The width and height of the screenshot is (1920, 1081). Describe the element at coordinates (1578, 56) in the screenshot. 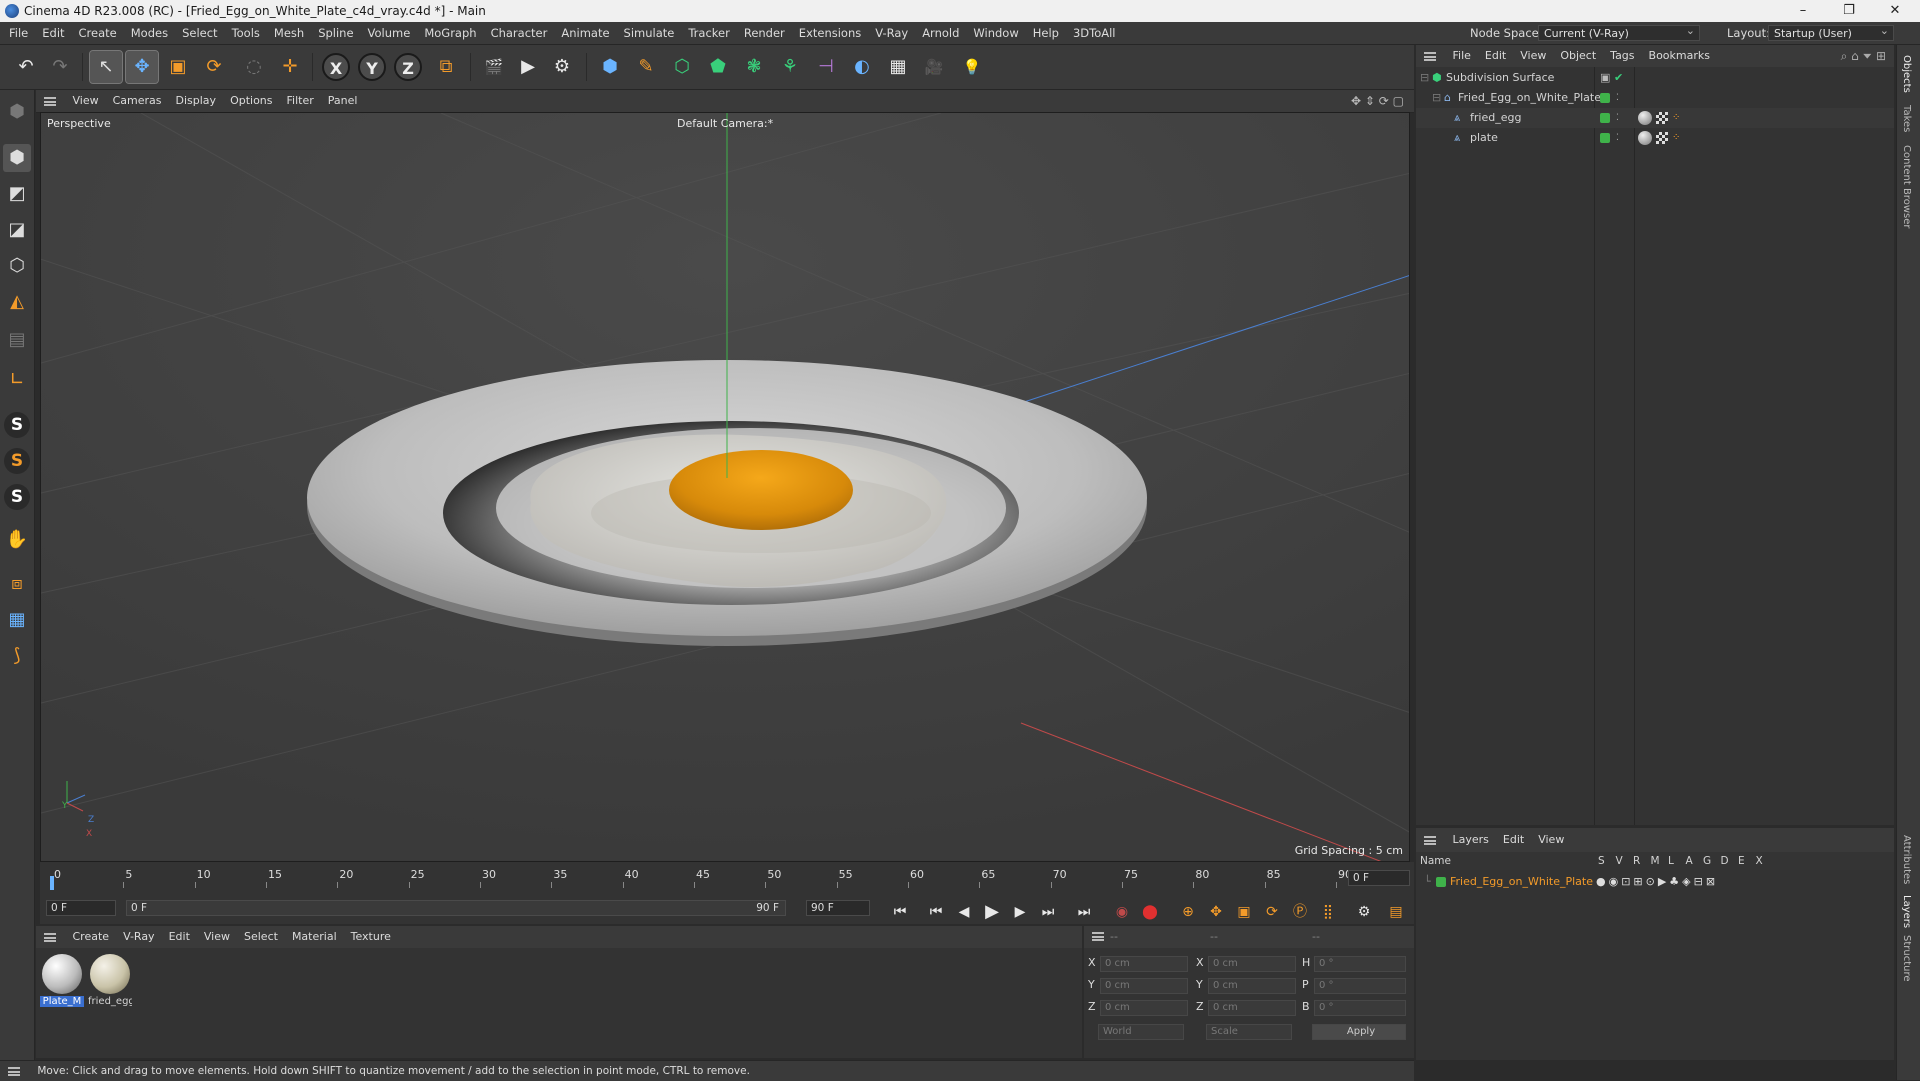

I see `object-menu-object: Object` at that location.